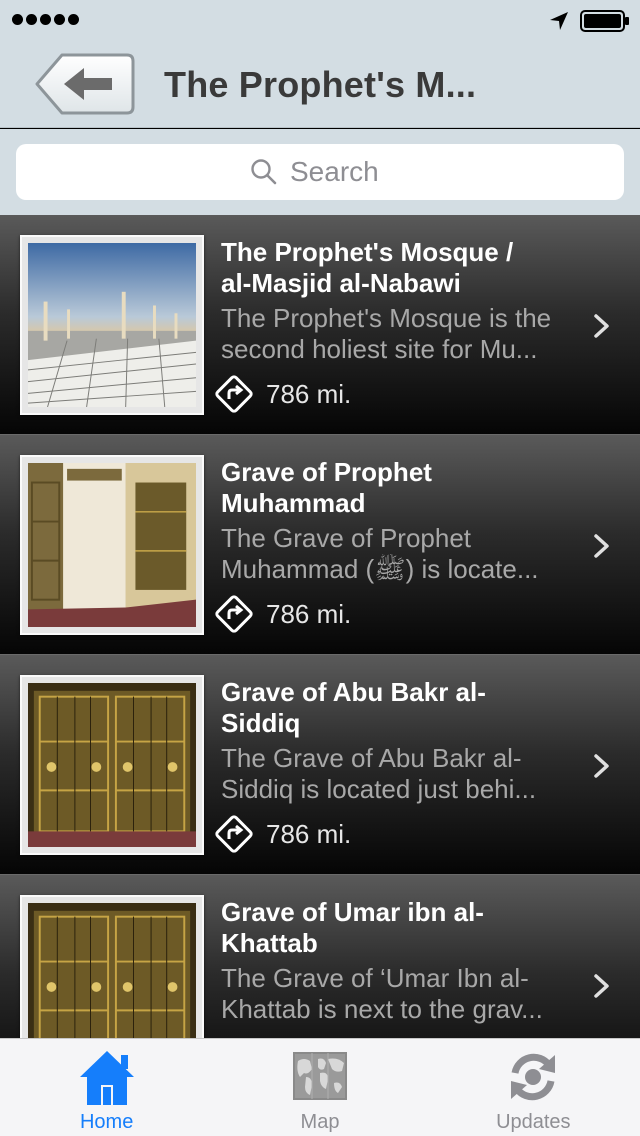 The width and height of the screenshot is (640, 1136). Describe the element at coordinates (319, 1076) in the screenshot. I see `map-icon` at that location.